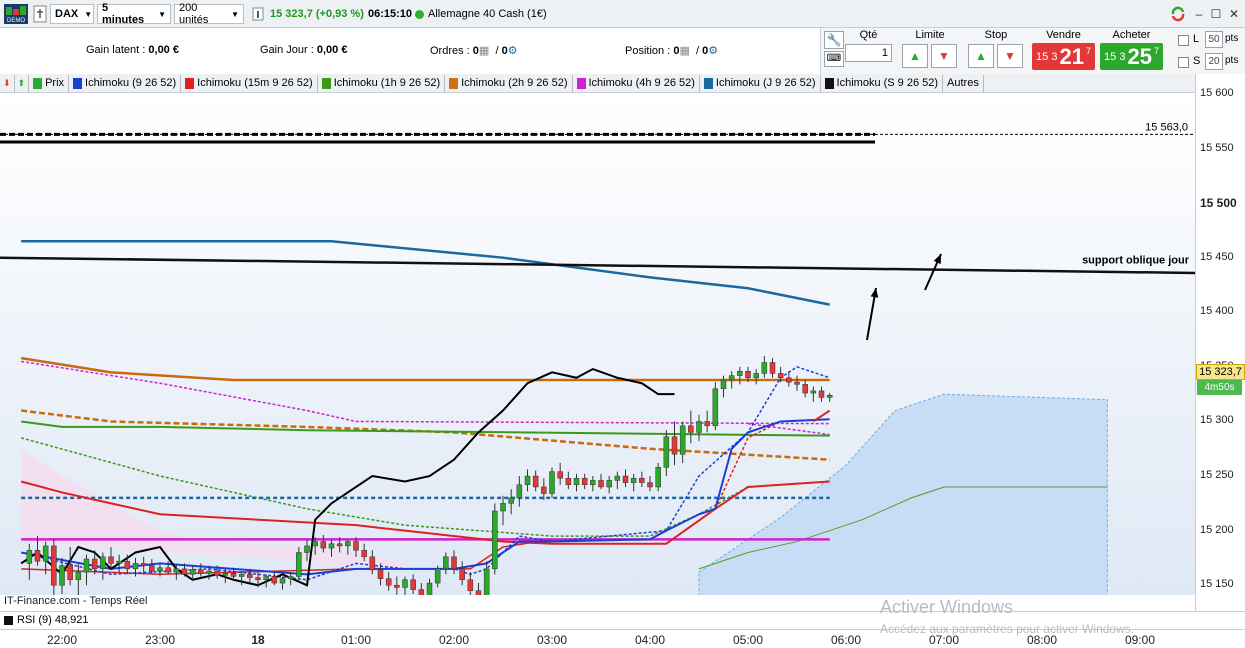  What do you see at coordinates (40, 14) in the screenshot?
I see `pin-icon` at bounding box center [40, 14].